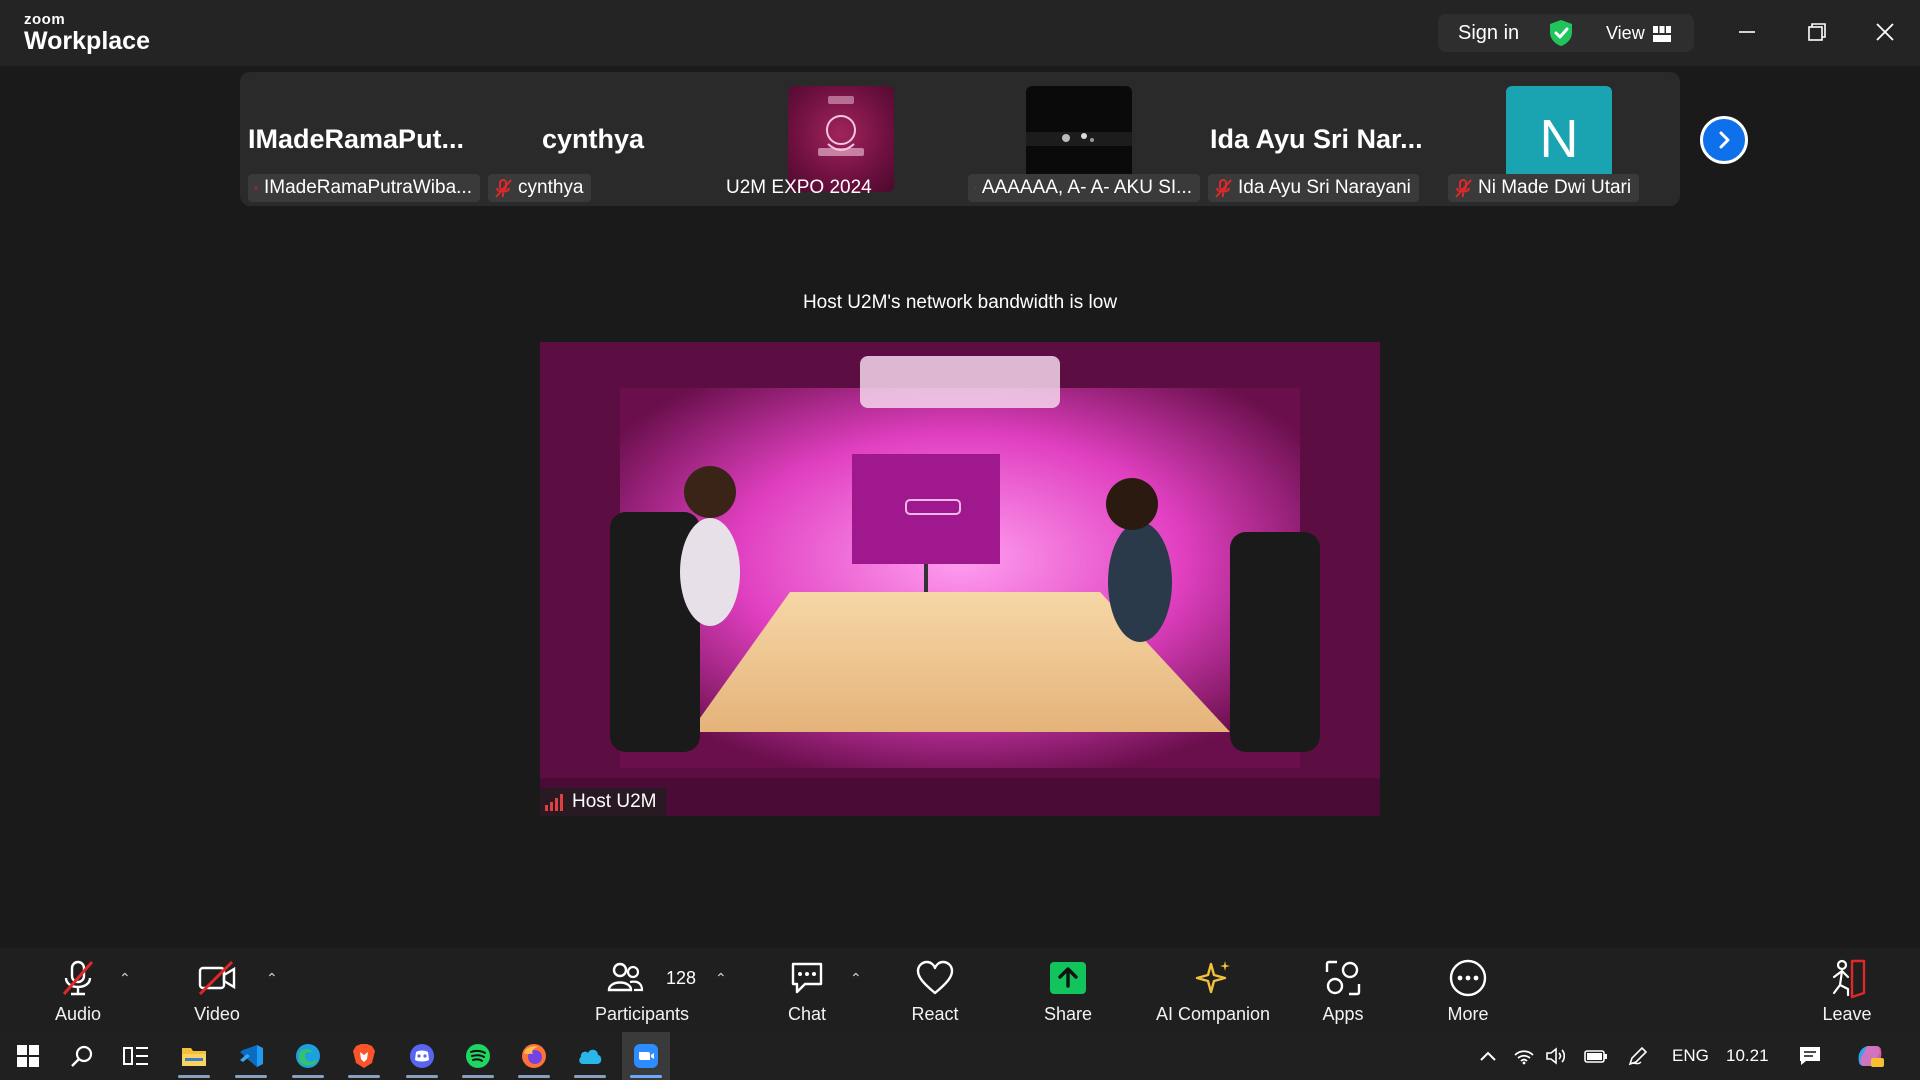 Image resolution: width=1920 pixels, height=1080 pixels. I want to click on chevron-right-icon, so click(1724, 140).